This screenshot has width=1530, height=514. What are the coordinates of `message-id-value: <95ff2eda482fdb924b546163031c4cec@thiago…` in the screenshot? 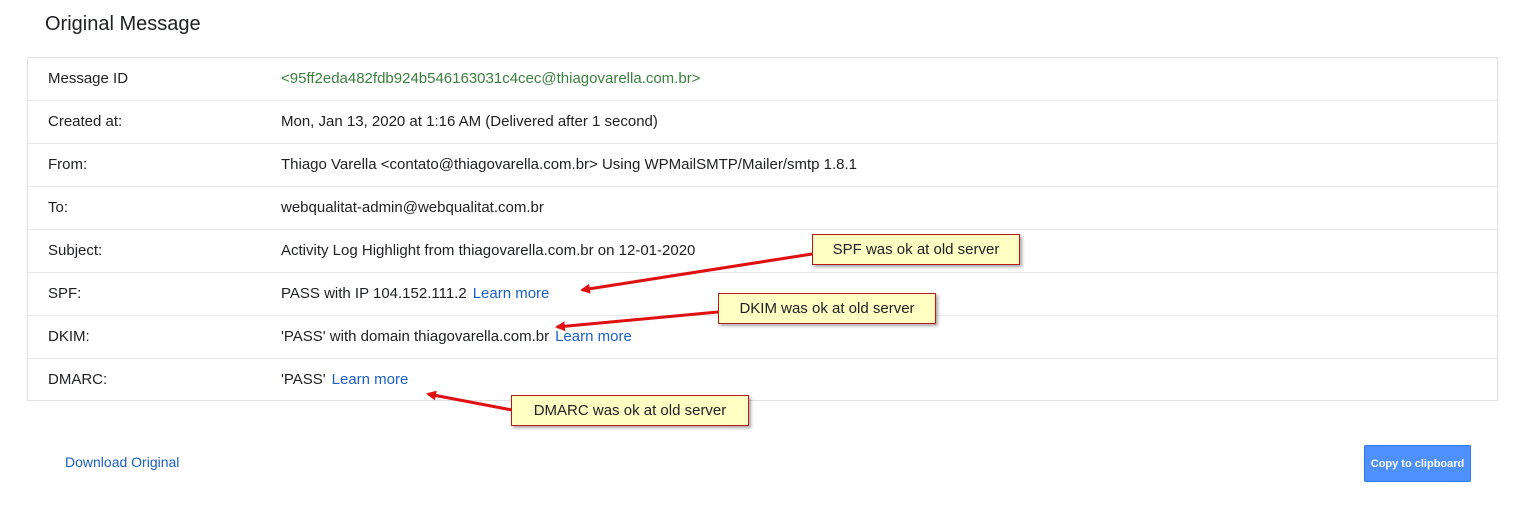 It's located at (491, 78).